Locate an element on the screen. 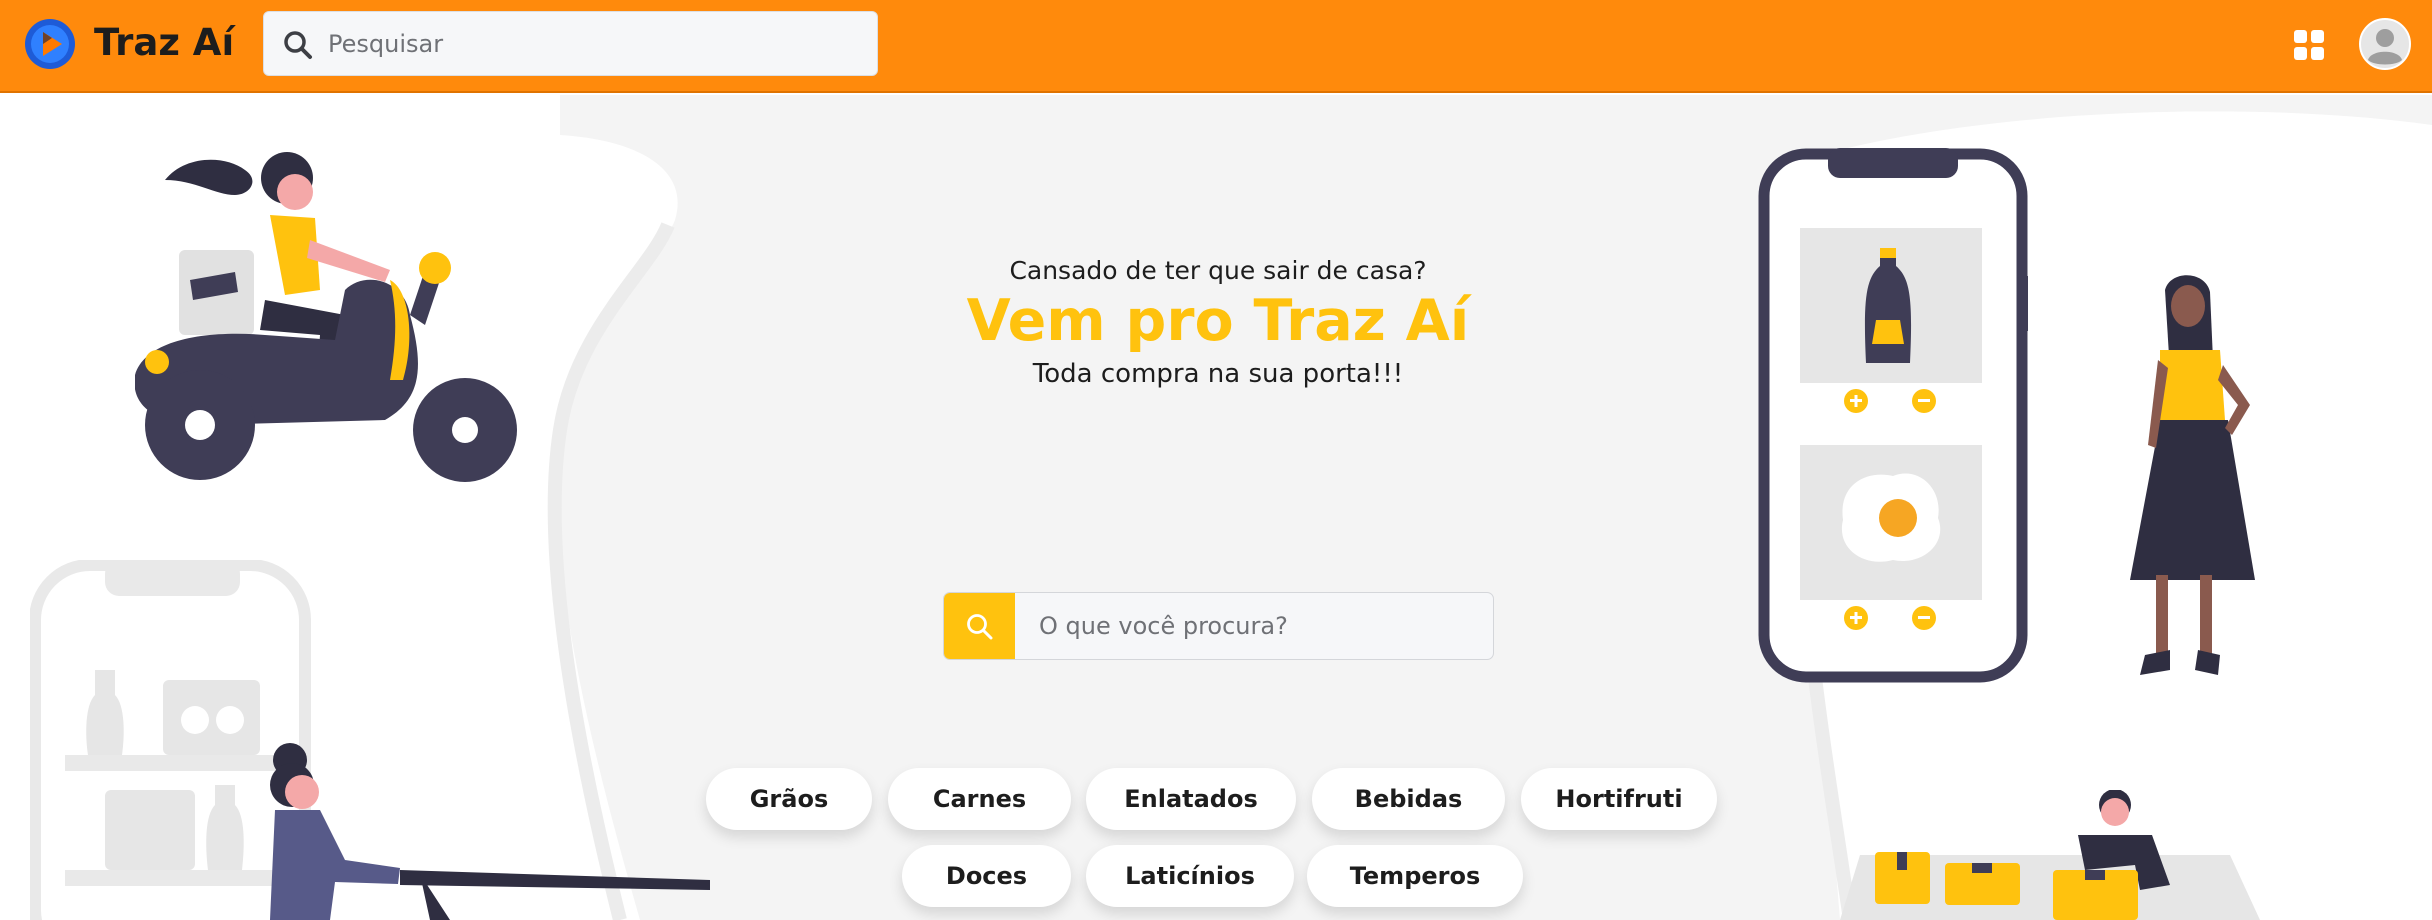 Image resolution: width=2432 pixels, height=920 pixels. category-chip-graos: Grãos is located at coordinates (789, 799).